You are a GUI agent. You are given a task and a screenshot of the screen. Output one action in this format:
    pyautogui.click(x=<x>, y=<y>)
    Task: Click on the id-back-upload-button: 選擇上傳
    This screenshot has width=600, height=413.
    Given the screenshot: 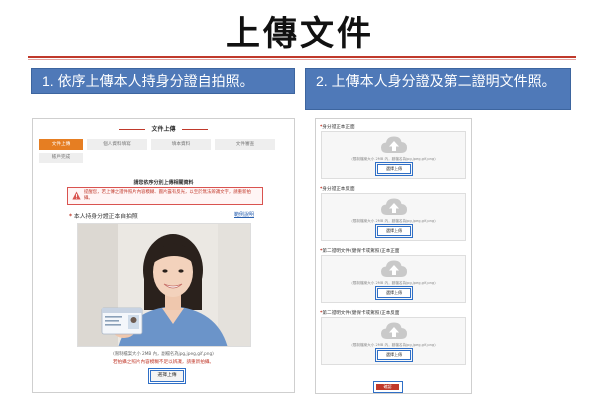 What is the action you would take?
    pyautogui.click(x=394, y=231)
    